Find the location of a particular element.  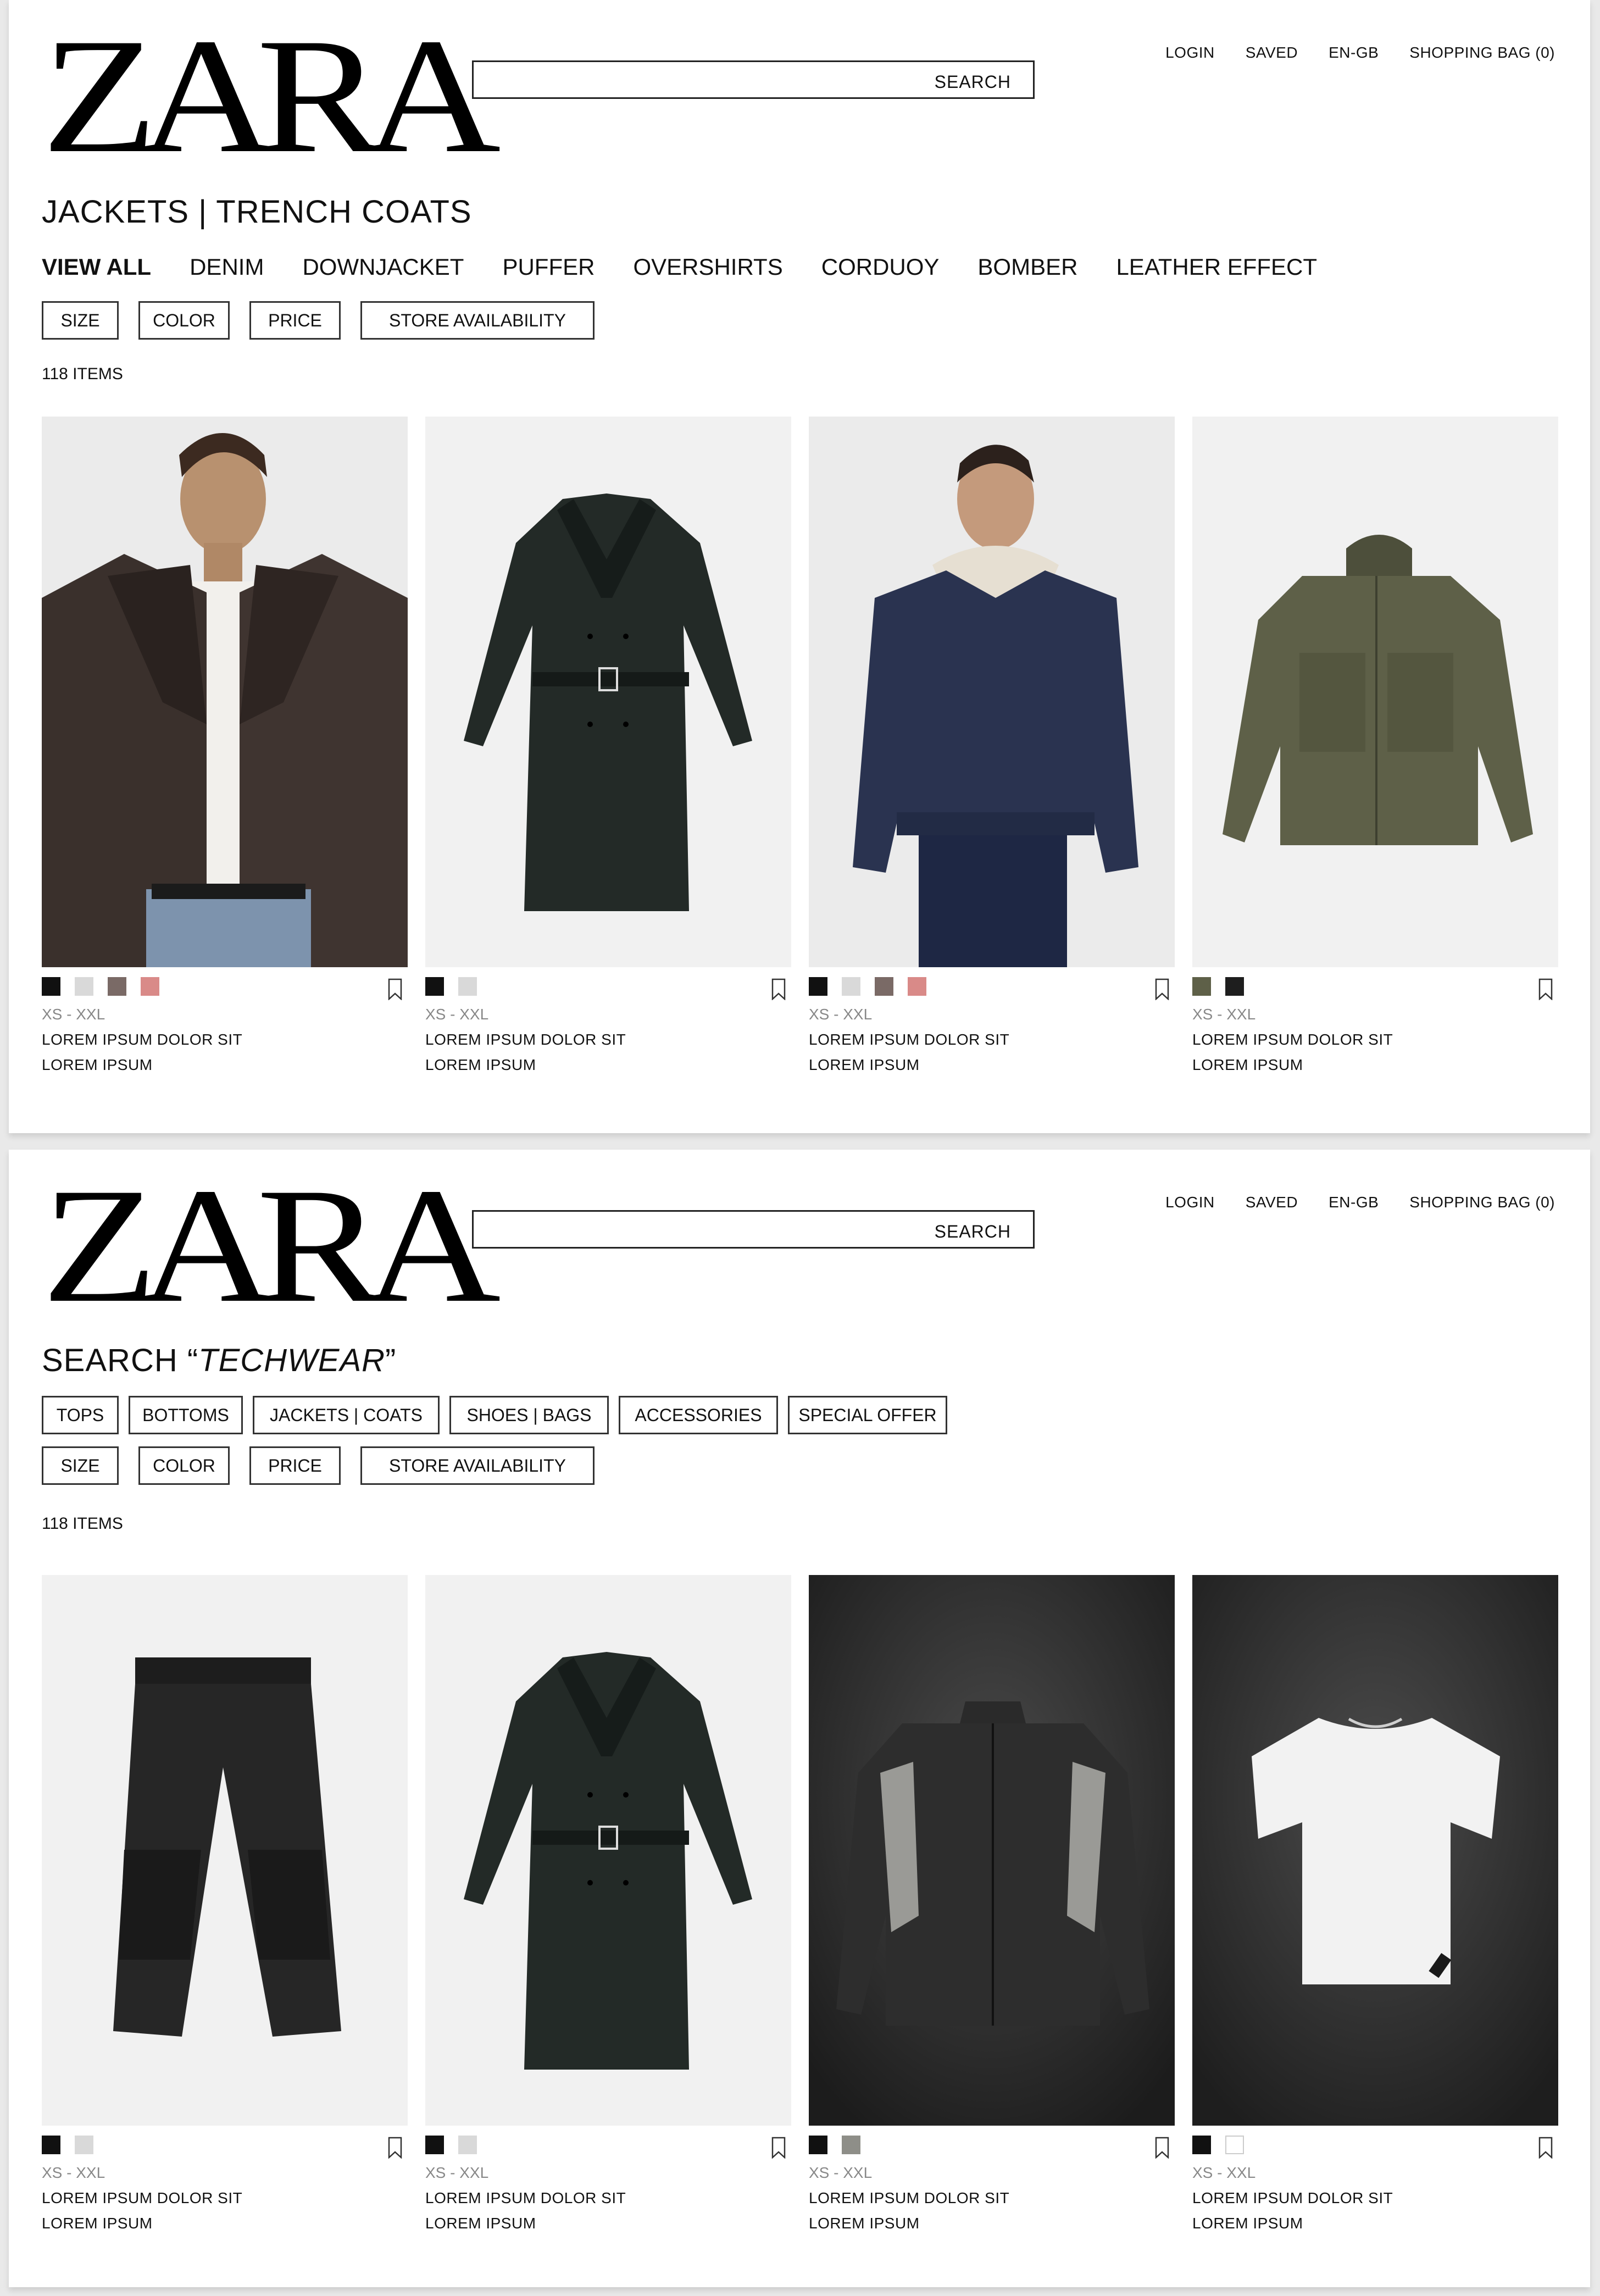

category-tops-button: TOPS is located at coordinates (80, 1415).